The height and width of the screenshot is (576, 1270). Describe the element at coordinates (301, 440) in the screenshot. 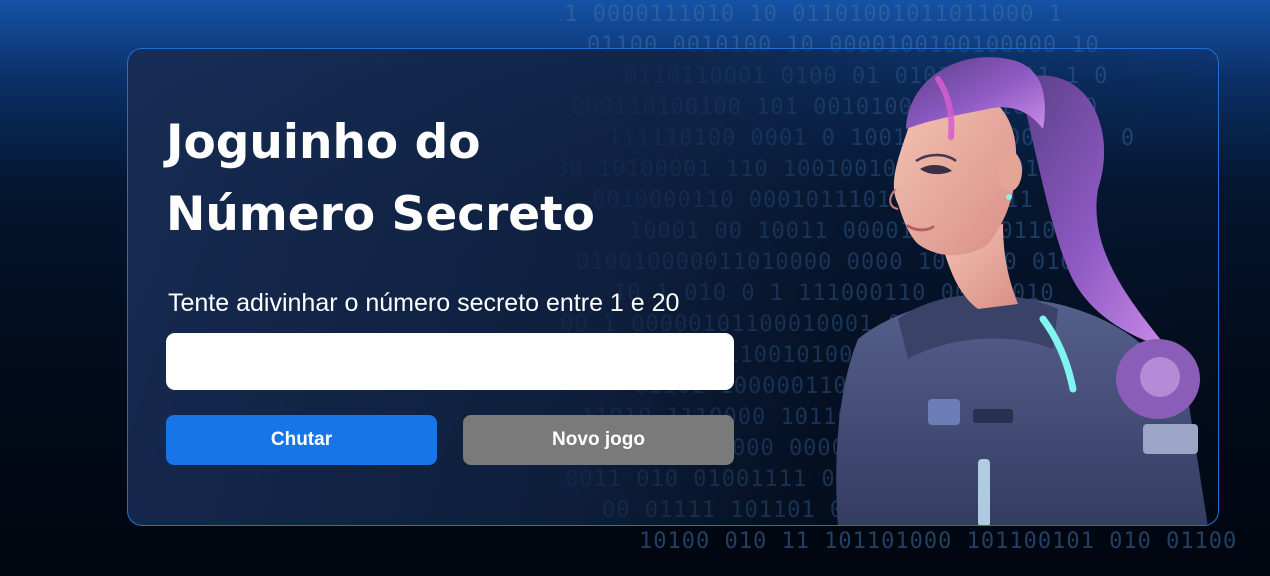

I see `guess-button: Chutar` at that location.